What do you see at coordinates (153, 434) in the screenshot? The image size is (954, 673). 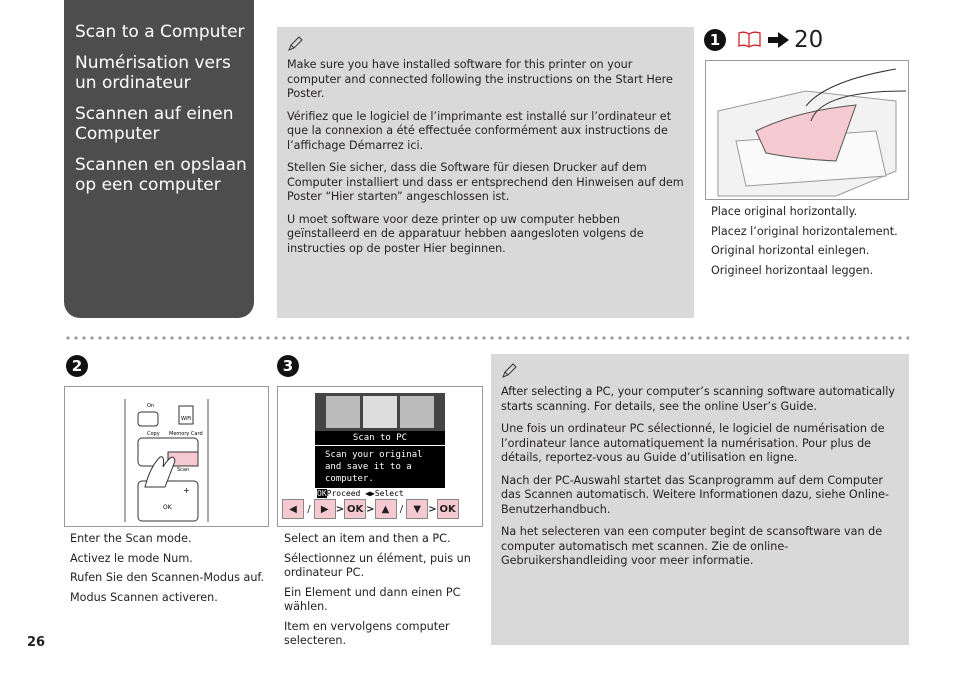 I see `copy-label: Copy` at bounding box center [153, 434].